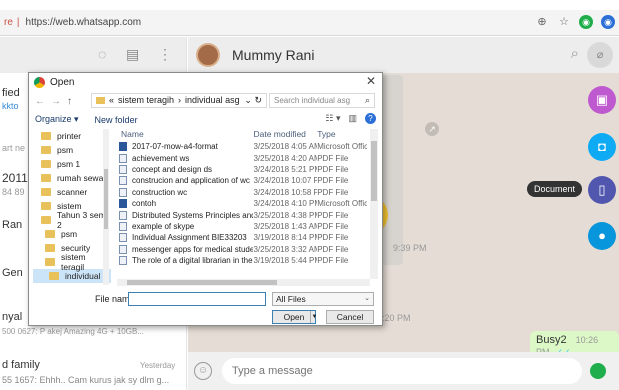 The width and height of the screenshot is (619, 390). What do you see at coordinates (106, 199) in the screenshot?
I see `nav-scroll-thumb` at bounding box center [106, 199].